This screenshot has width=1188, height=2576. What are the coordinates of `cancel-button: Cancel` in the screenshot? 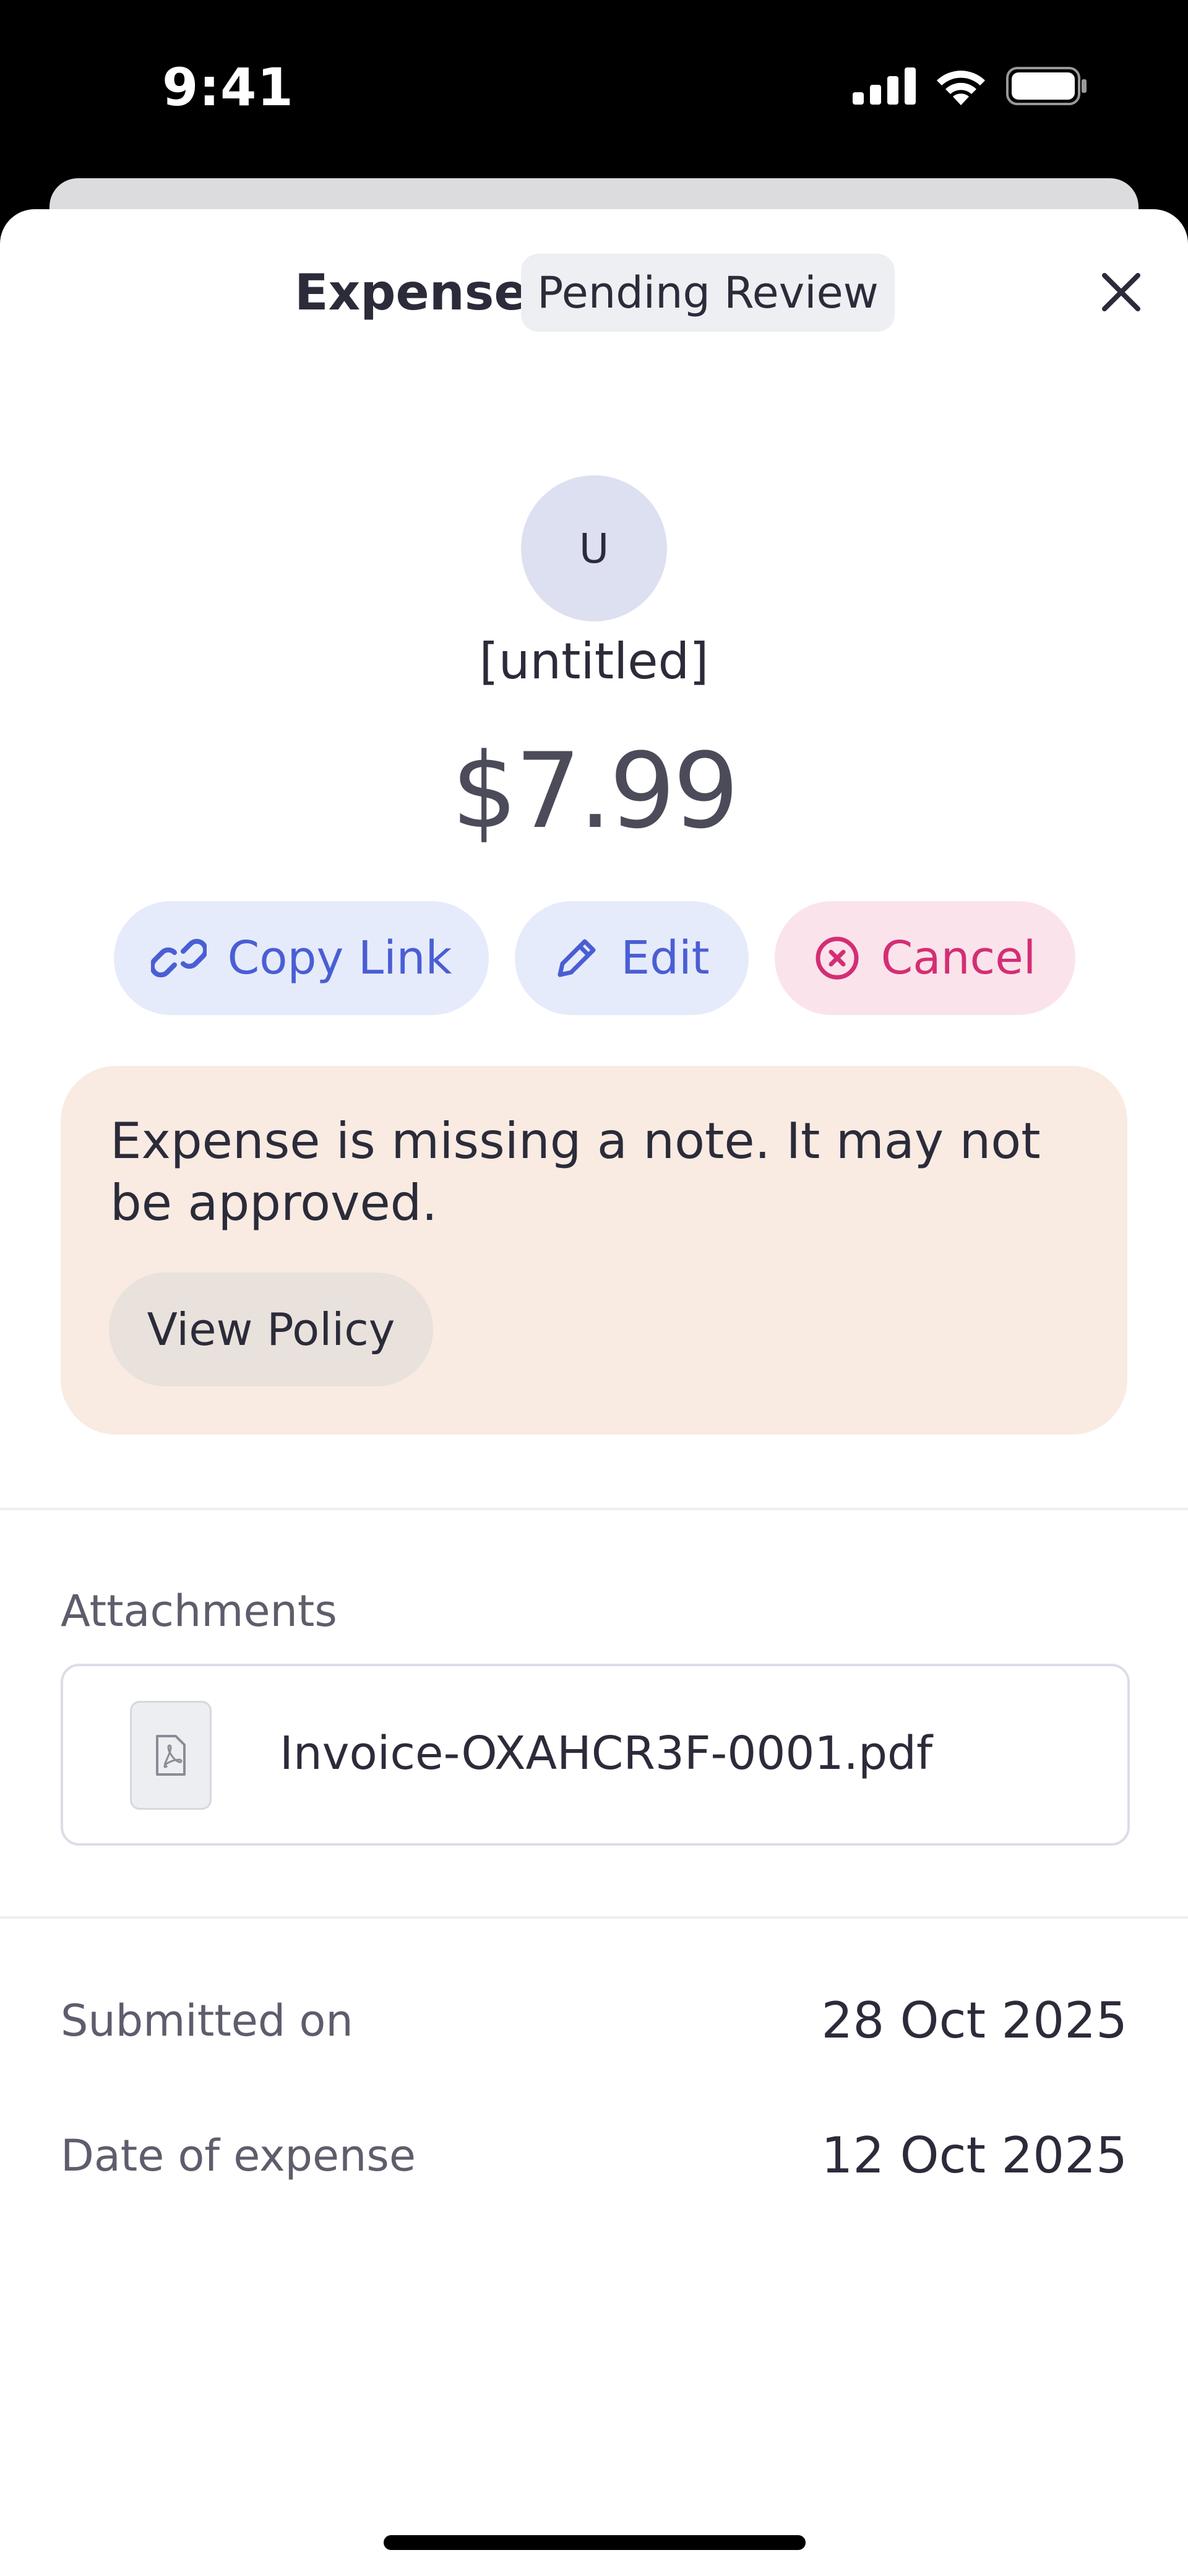 It's located at (925, 958).